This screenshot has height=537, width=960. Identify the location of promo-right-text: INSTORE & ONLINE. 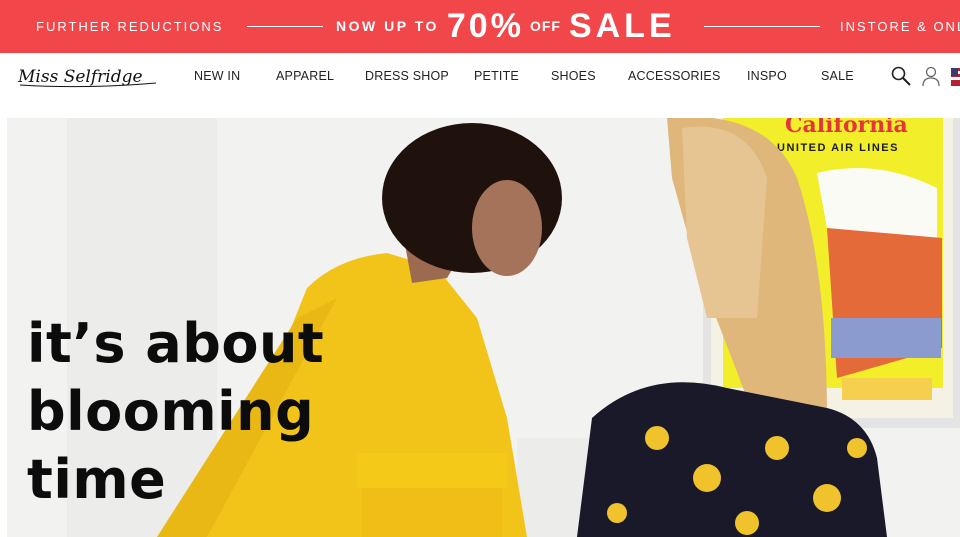
(900, 26).